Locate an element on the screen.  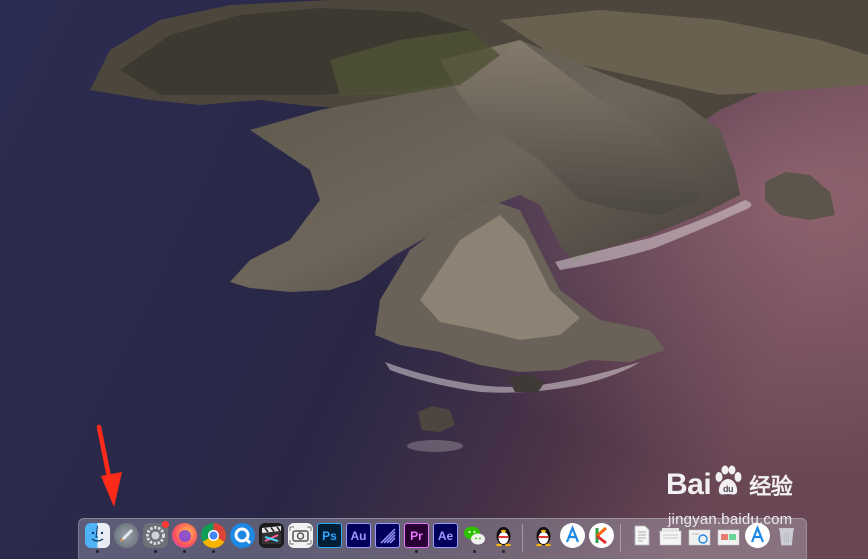
dock-item-photoshop: Ps is located at coordinates (329, 538).